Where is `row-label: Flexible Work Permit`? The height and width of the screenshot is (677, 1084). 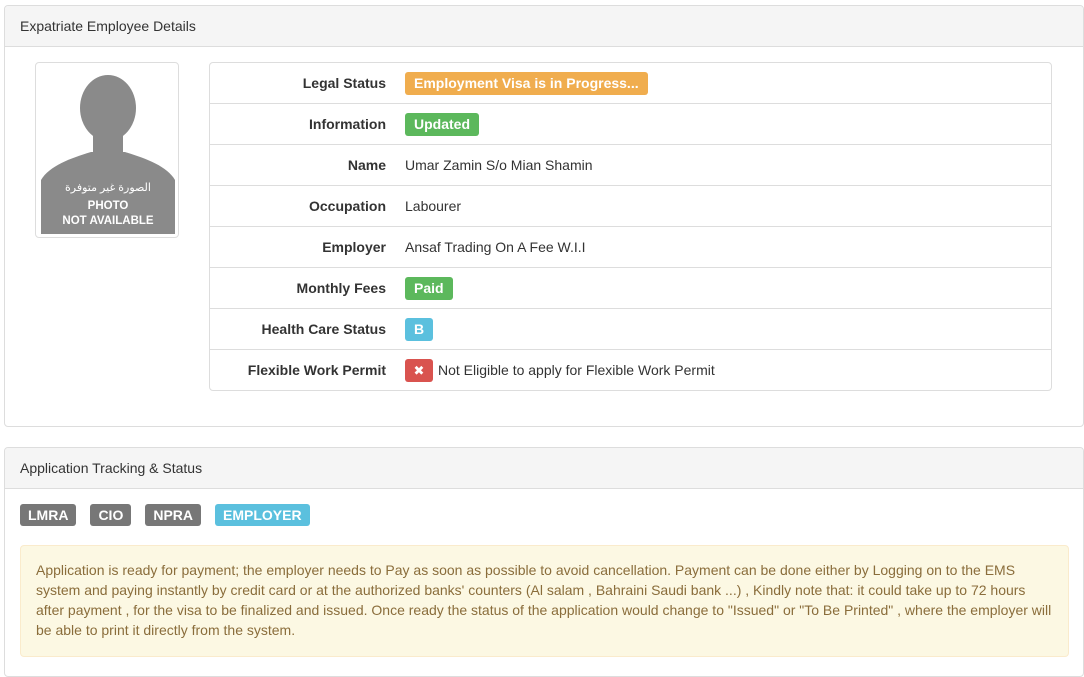
row-label: Flexible Work Permit is located at coordinates (316, 370).